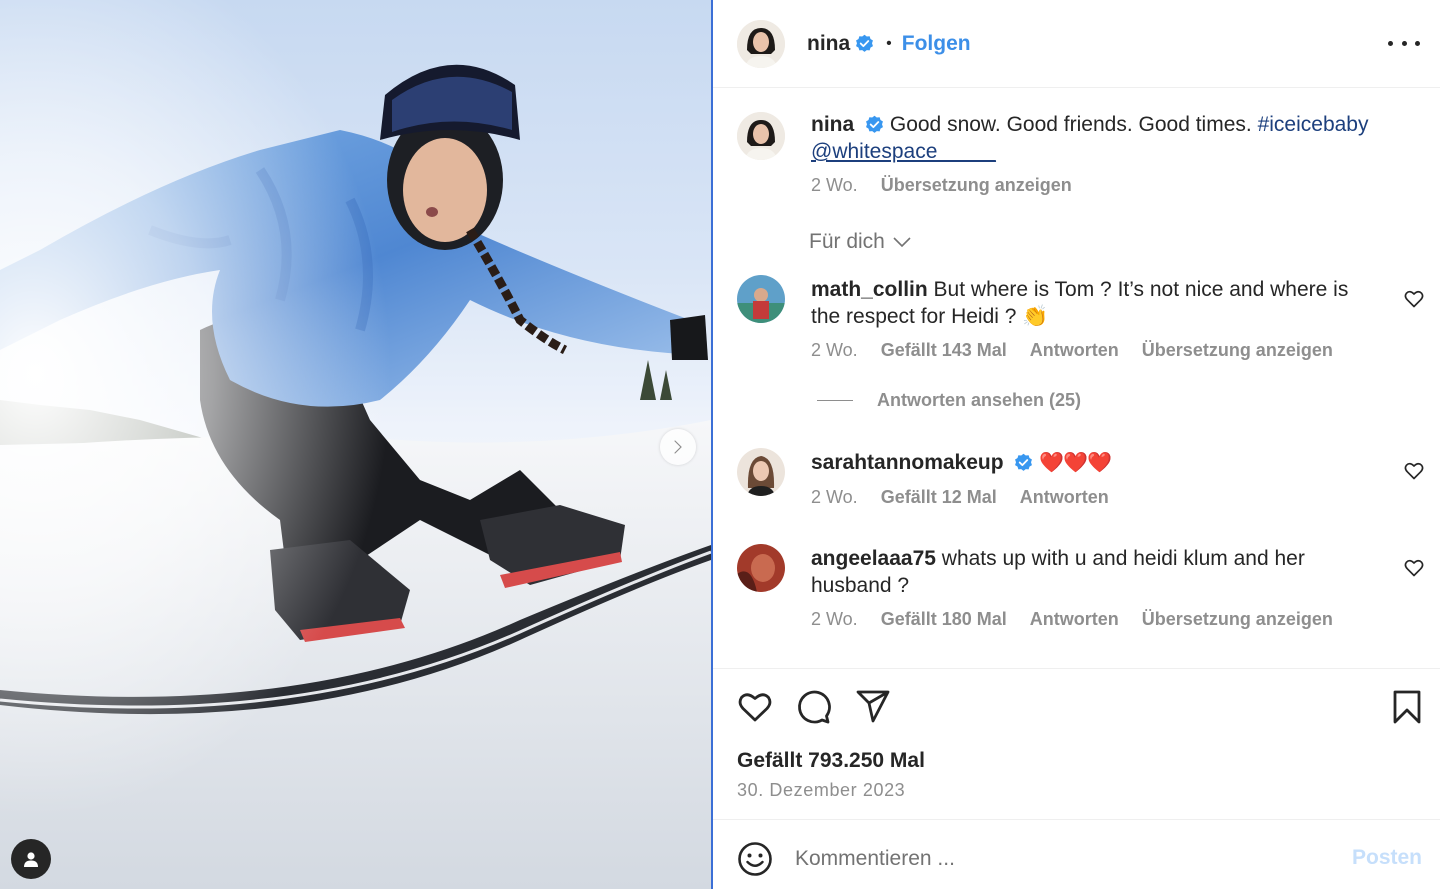  I want to click on commenter-username: angeelaaa75, so click(873, 558).